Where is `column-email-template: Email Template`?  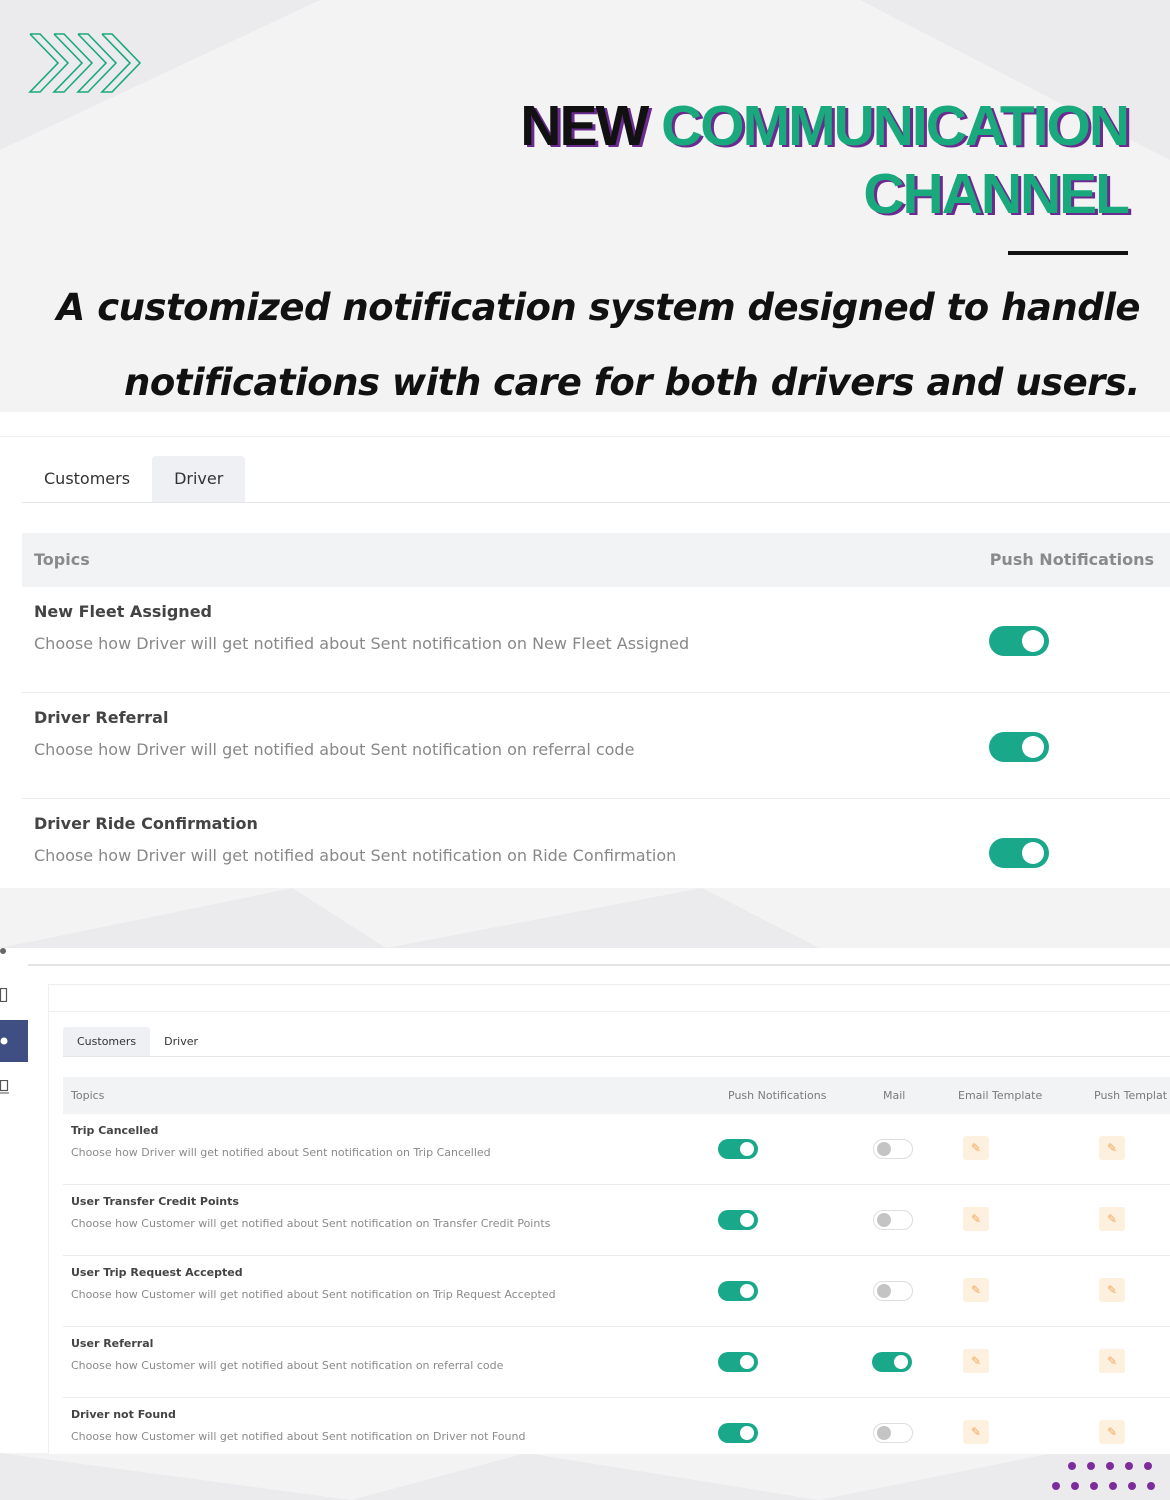
column-email-template: Email Template is located at coordinates (1000, 1095).